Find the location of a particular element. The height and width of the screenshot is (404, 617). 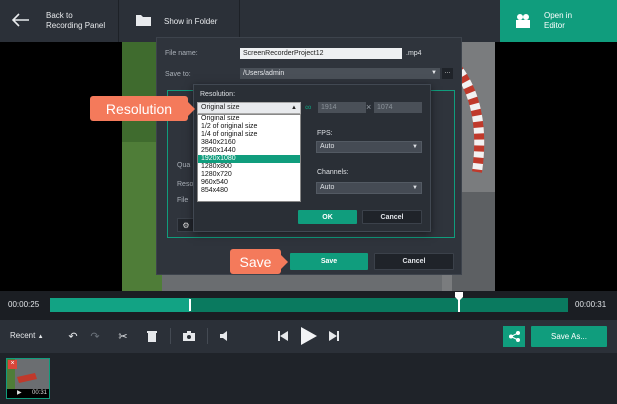

delete-button is located at coordinates (152, 336).